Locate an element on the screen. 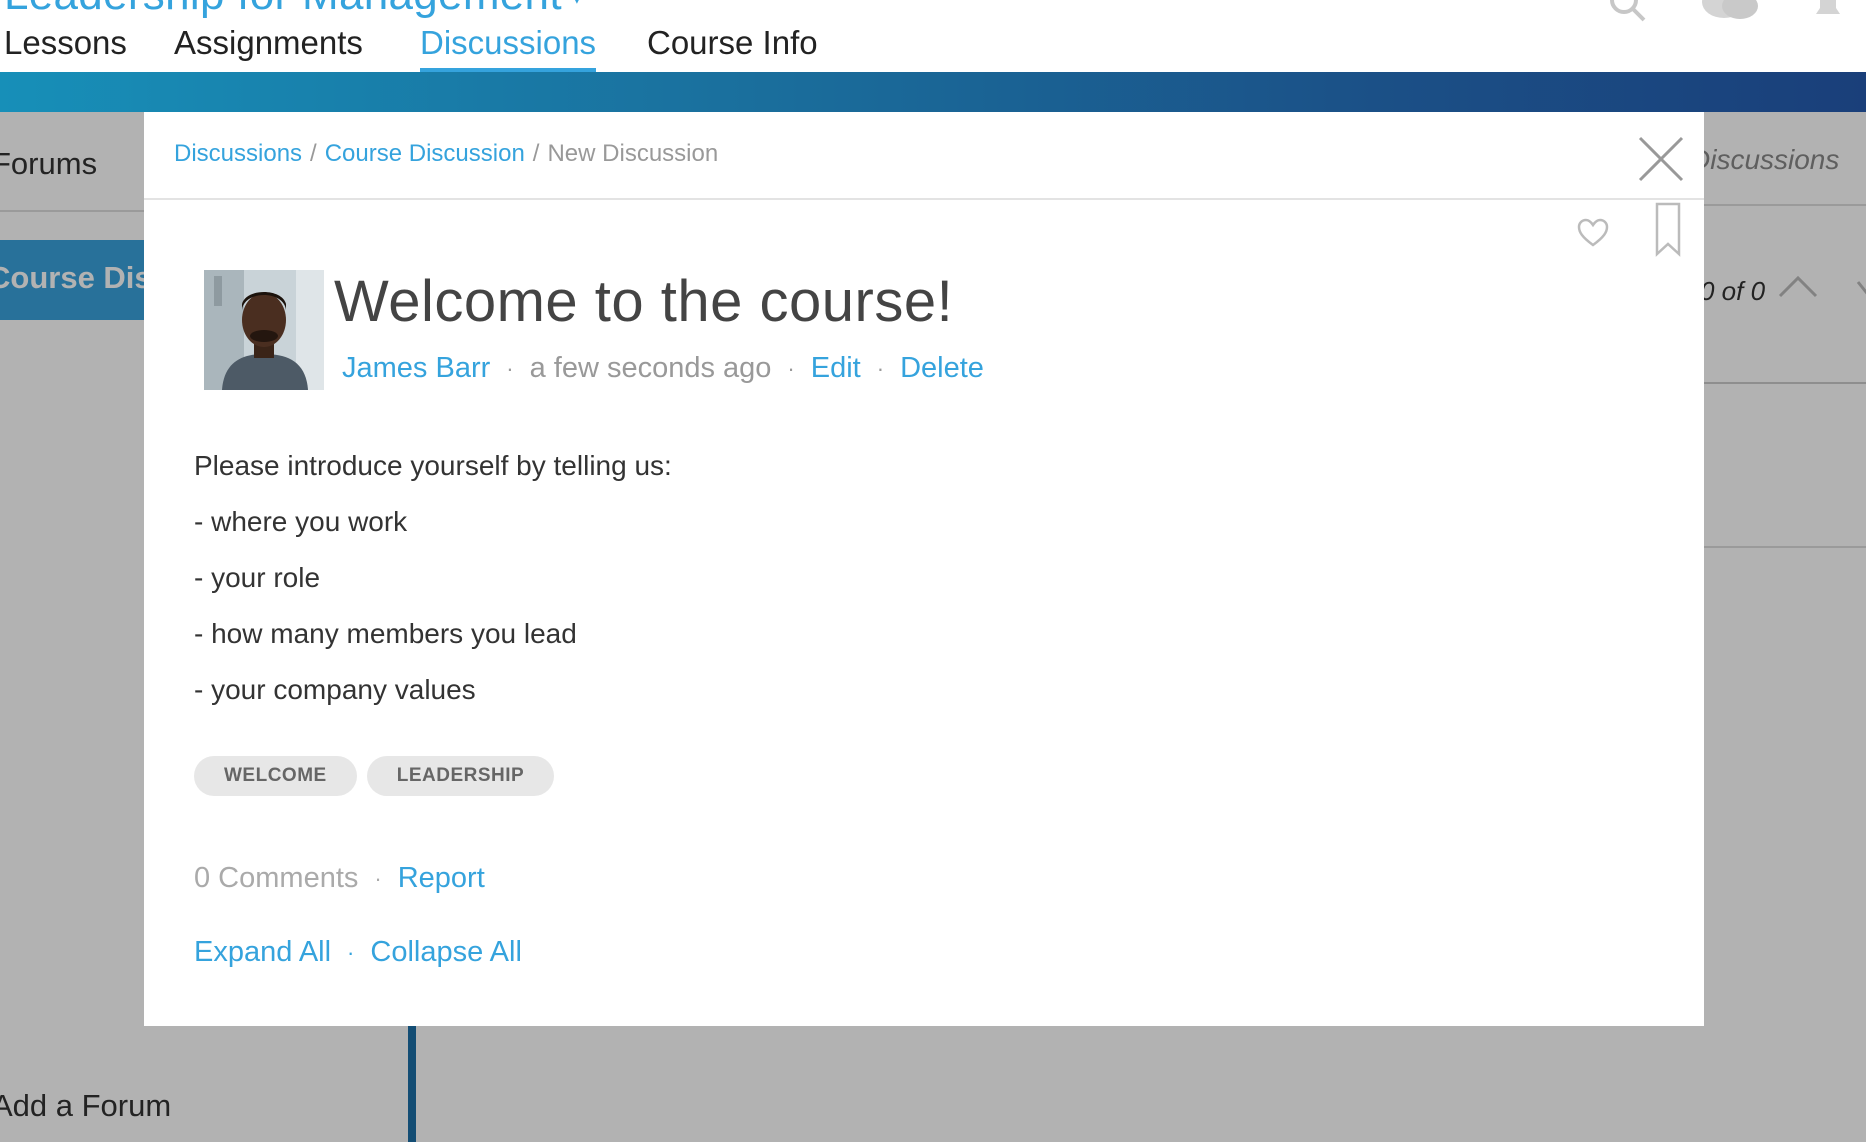 This screenshot has height=1142, width=1866. course-title-text: Leadership for Management is located at coordinates (283, 9).